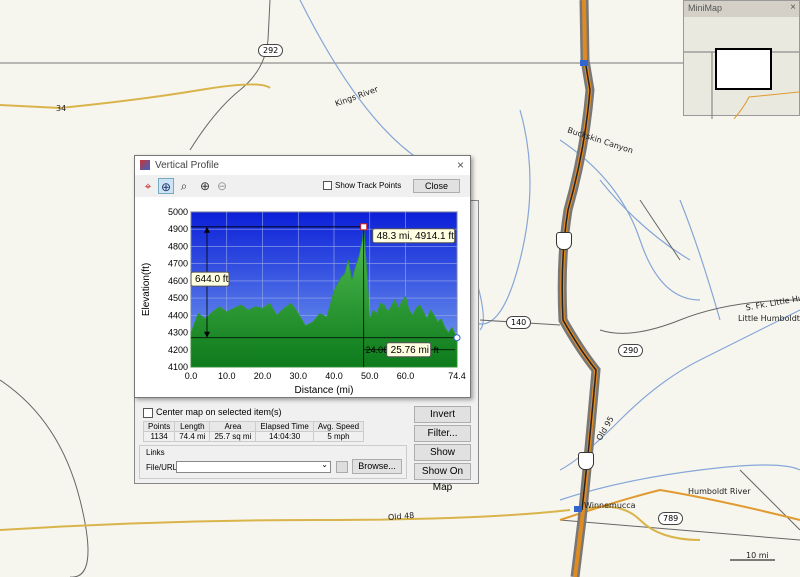 Image resolution: width=800 pixels, height=577 pixels. Describe the element at coordinates (578, 509) in the screenshot. I see `track-end-marker` at that location.